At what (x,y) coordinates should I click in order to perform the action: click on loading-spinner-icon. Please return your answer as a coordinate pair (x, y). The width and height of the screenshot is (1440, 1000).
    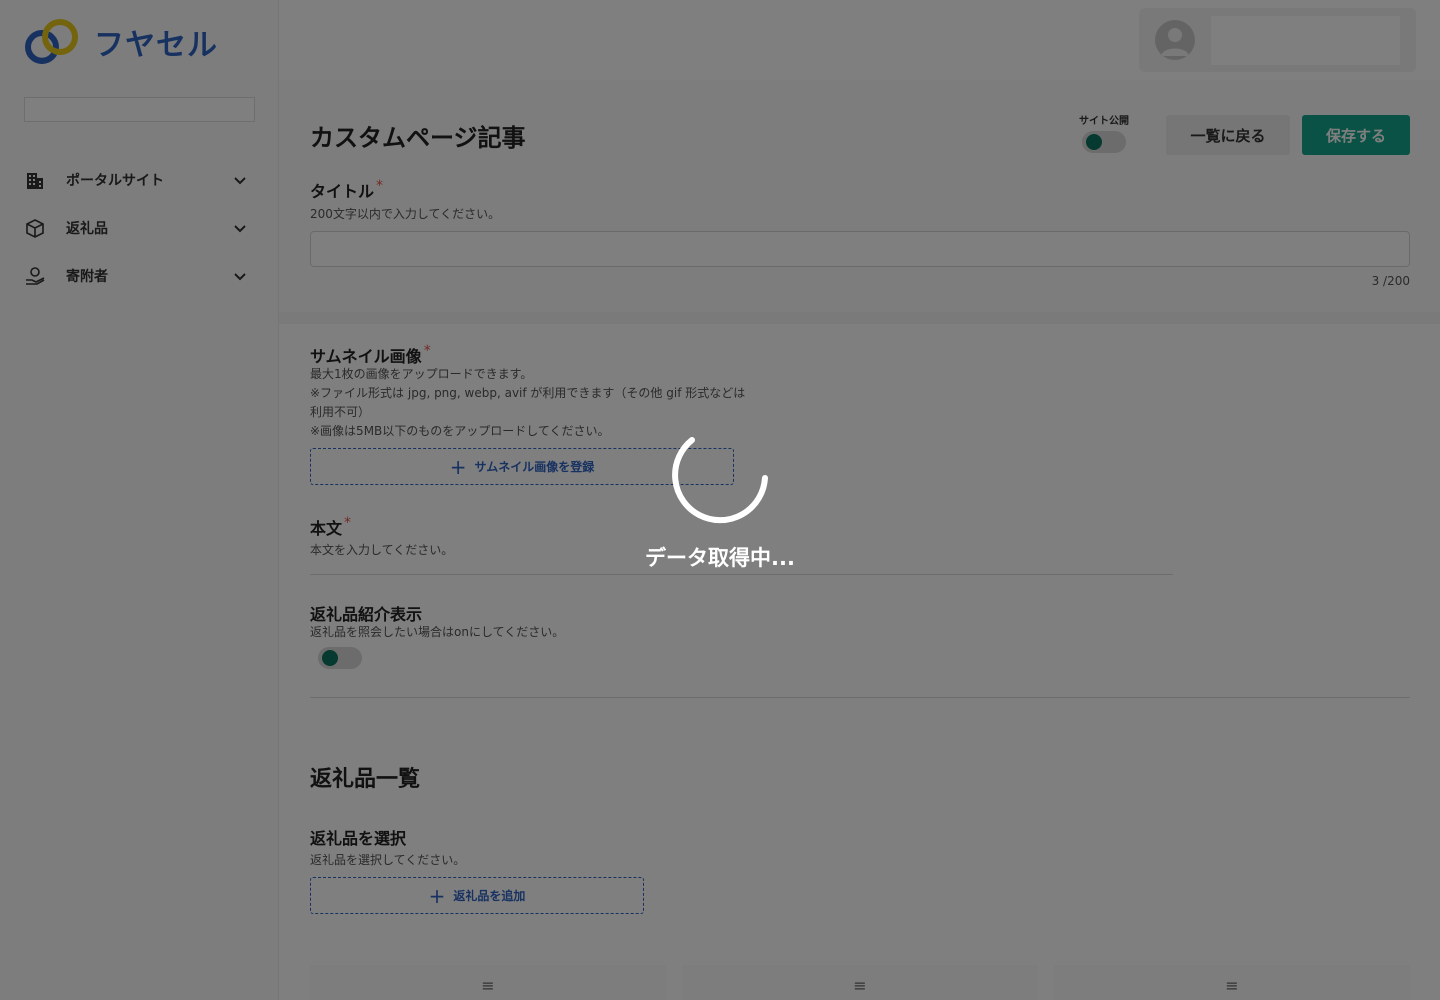
    Looking at the image, I should click on (720, 480).